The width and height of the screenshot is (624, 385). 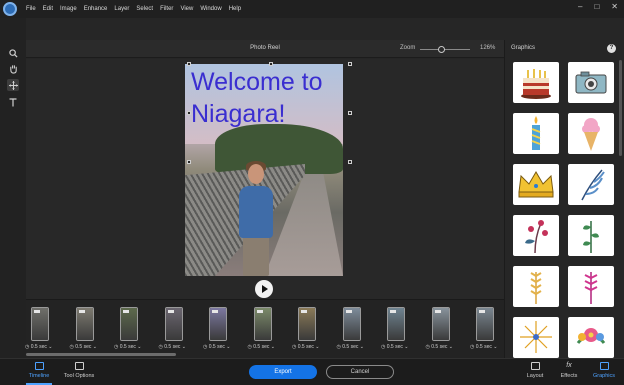 What do you see at coordinates (611, 48) in the screenshot?
I see `help-icon: ?` at bounding box center [611, 48].